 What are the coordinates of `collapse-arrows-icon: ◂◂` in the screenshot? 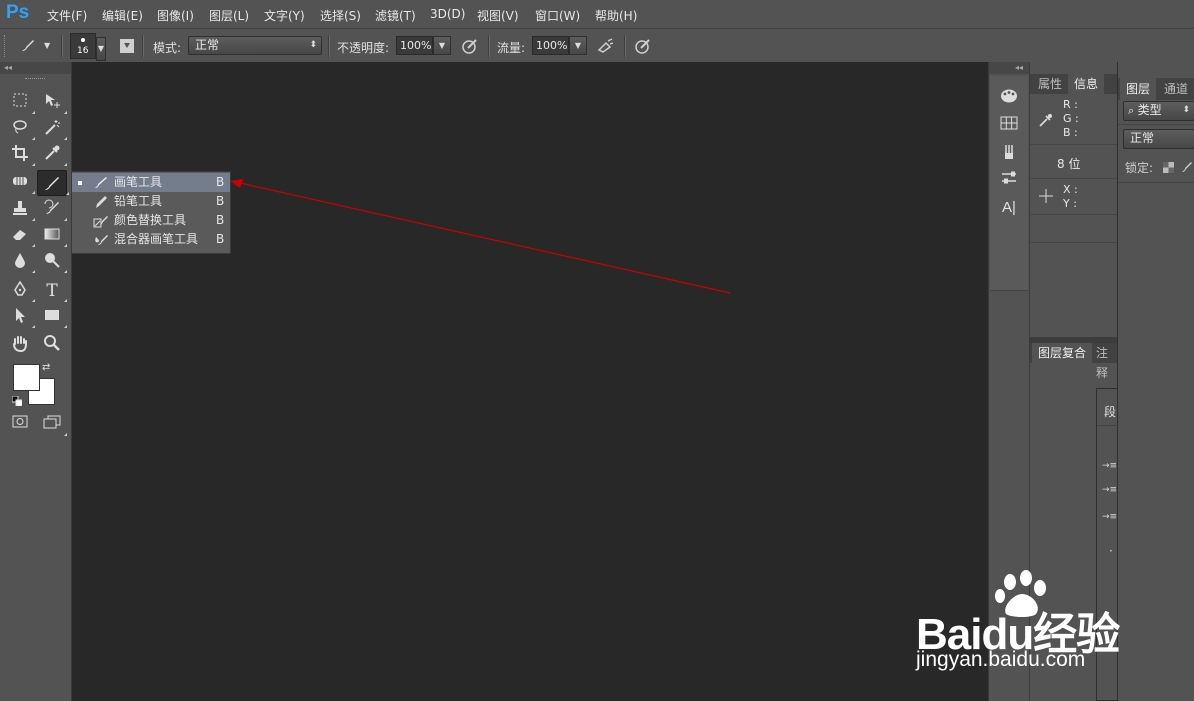 It's located at (1019, 67).